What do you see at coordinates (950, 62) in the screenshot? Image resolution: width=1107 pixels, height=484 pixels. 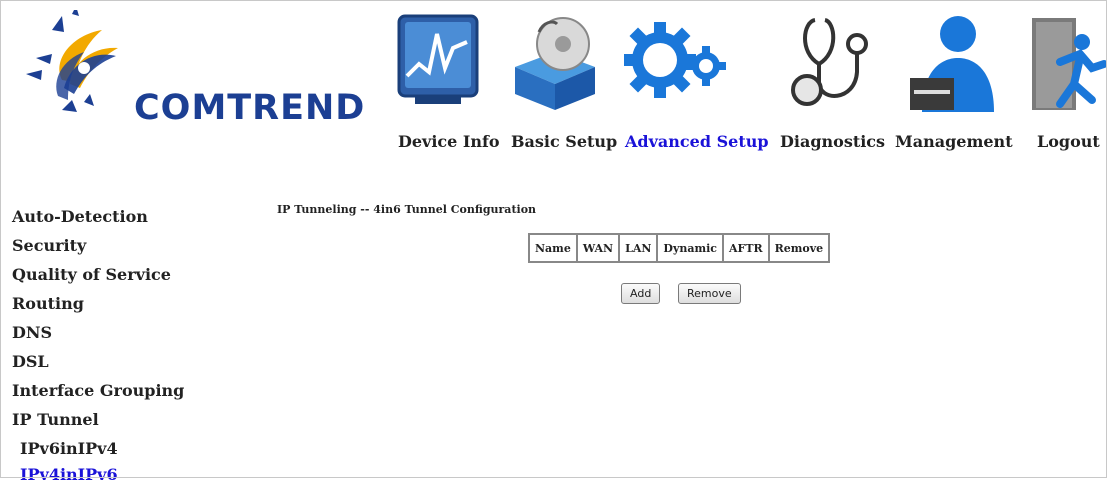 I see `user-admin-icon` at bounding box center [950, 62].